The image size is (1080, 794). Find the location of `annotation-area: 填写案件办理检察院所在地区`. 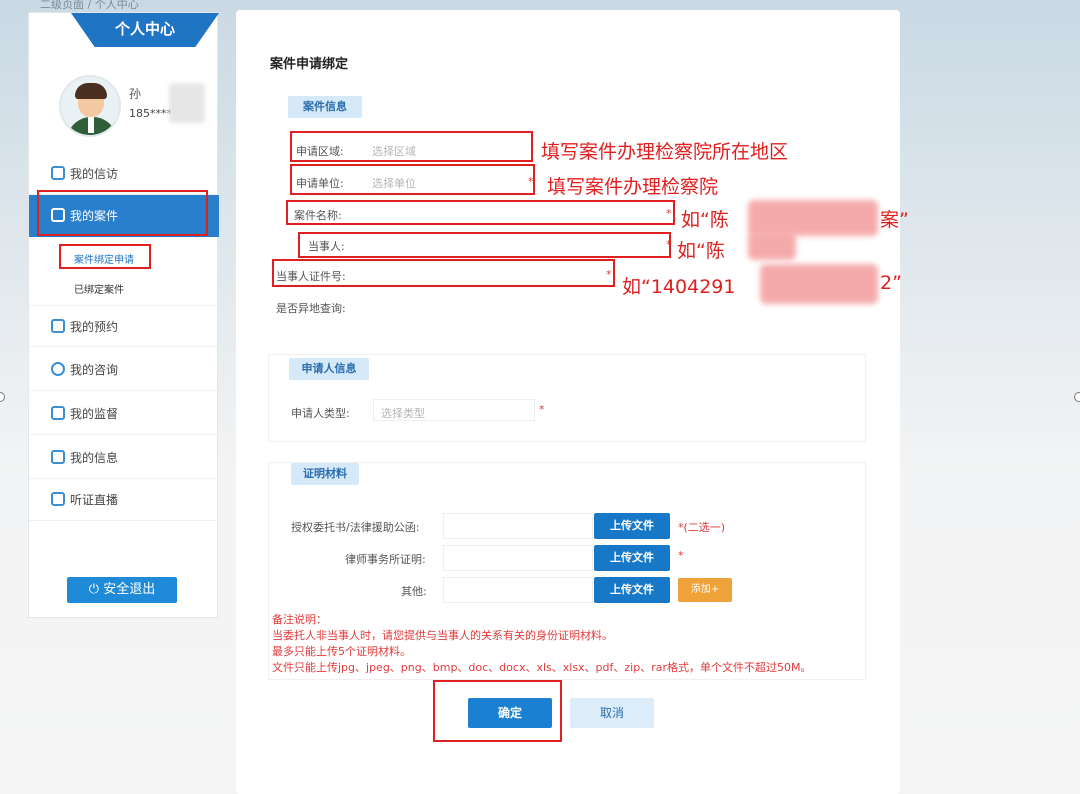

annotation-area: 填写案件办理检察院所在地区 is located at coordinates (665, 152).